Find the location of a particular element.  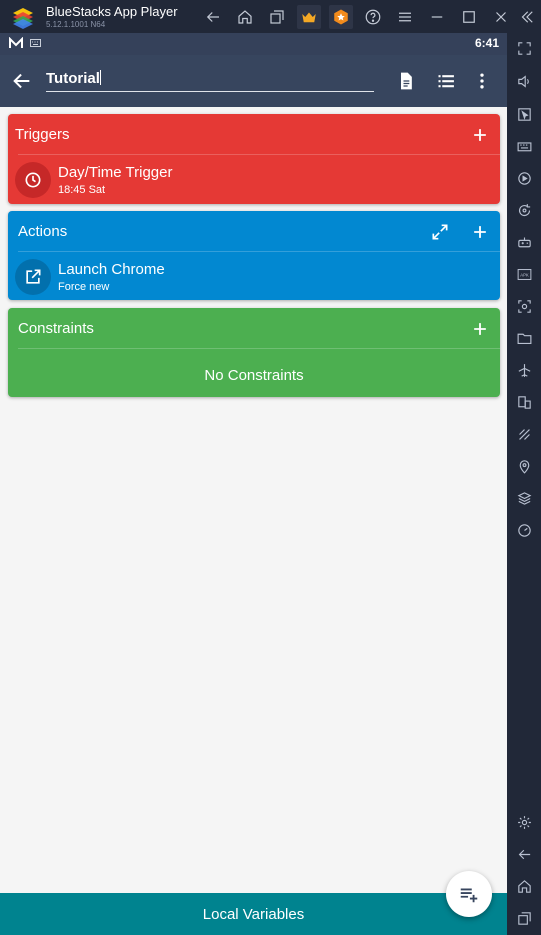

local-variables-bar: Local Variables is located at coordinates (253, 914).